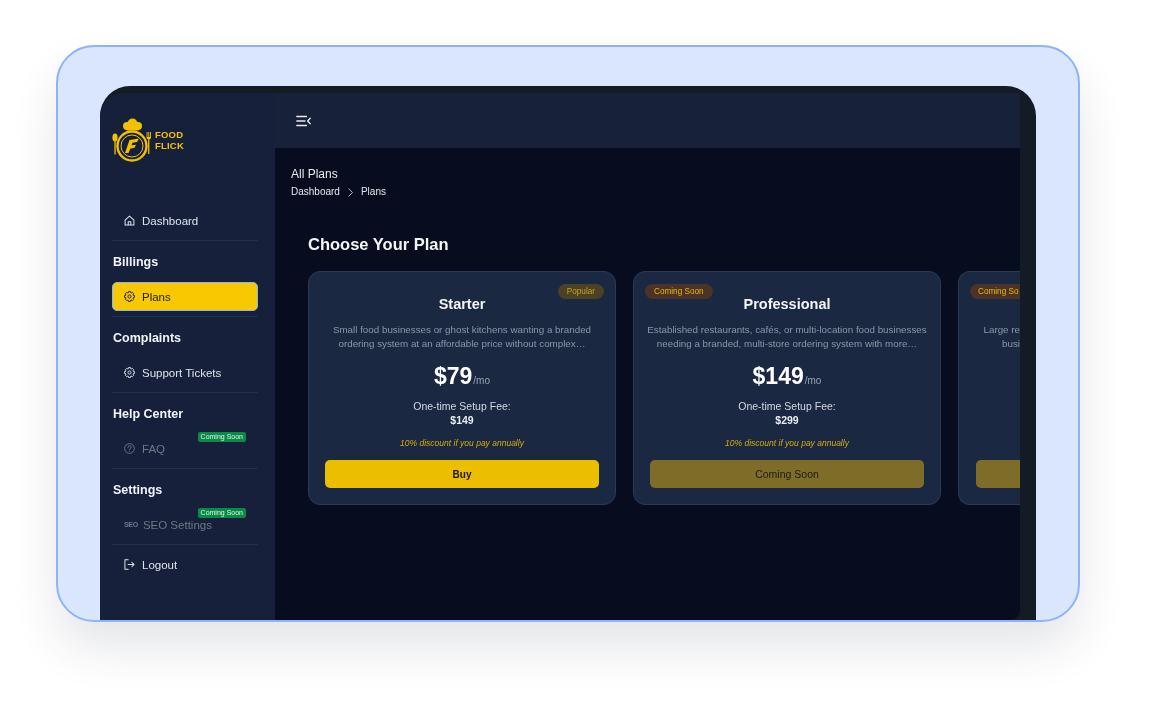 The image size is (1166, 718). What do you see at coordinates (136, 262) in the screenshot?
I see `section-title: Billings` at bounding box center [136, 262].